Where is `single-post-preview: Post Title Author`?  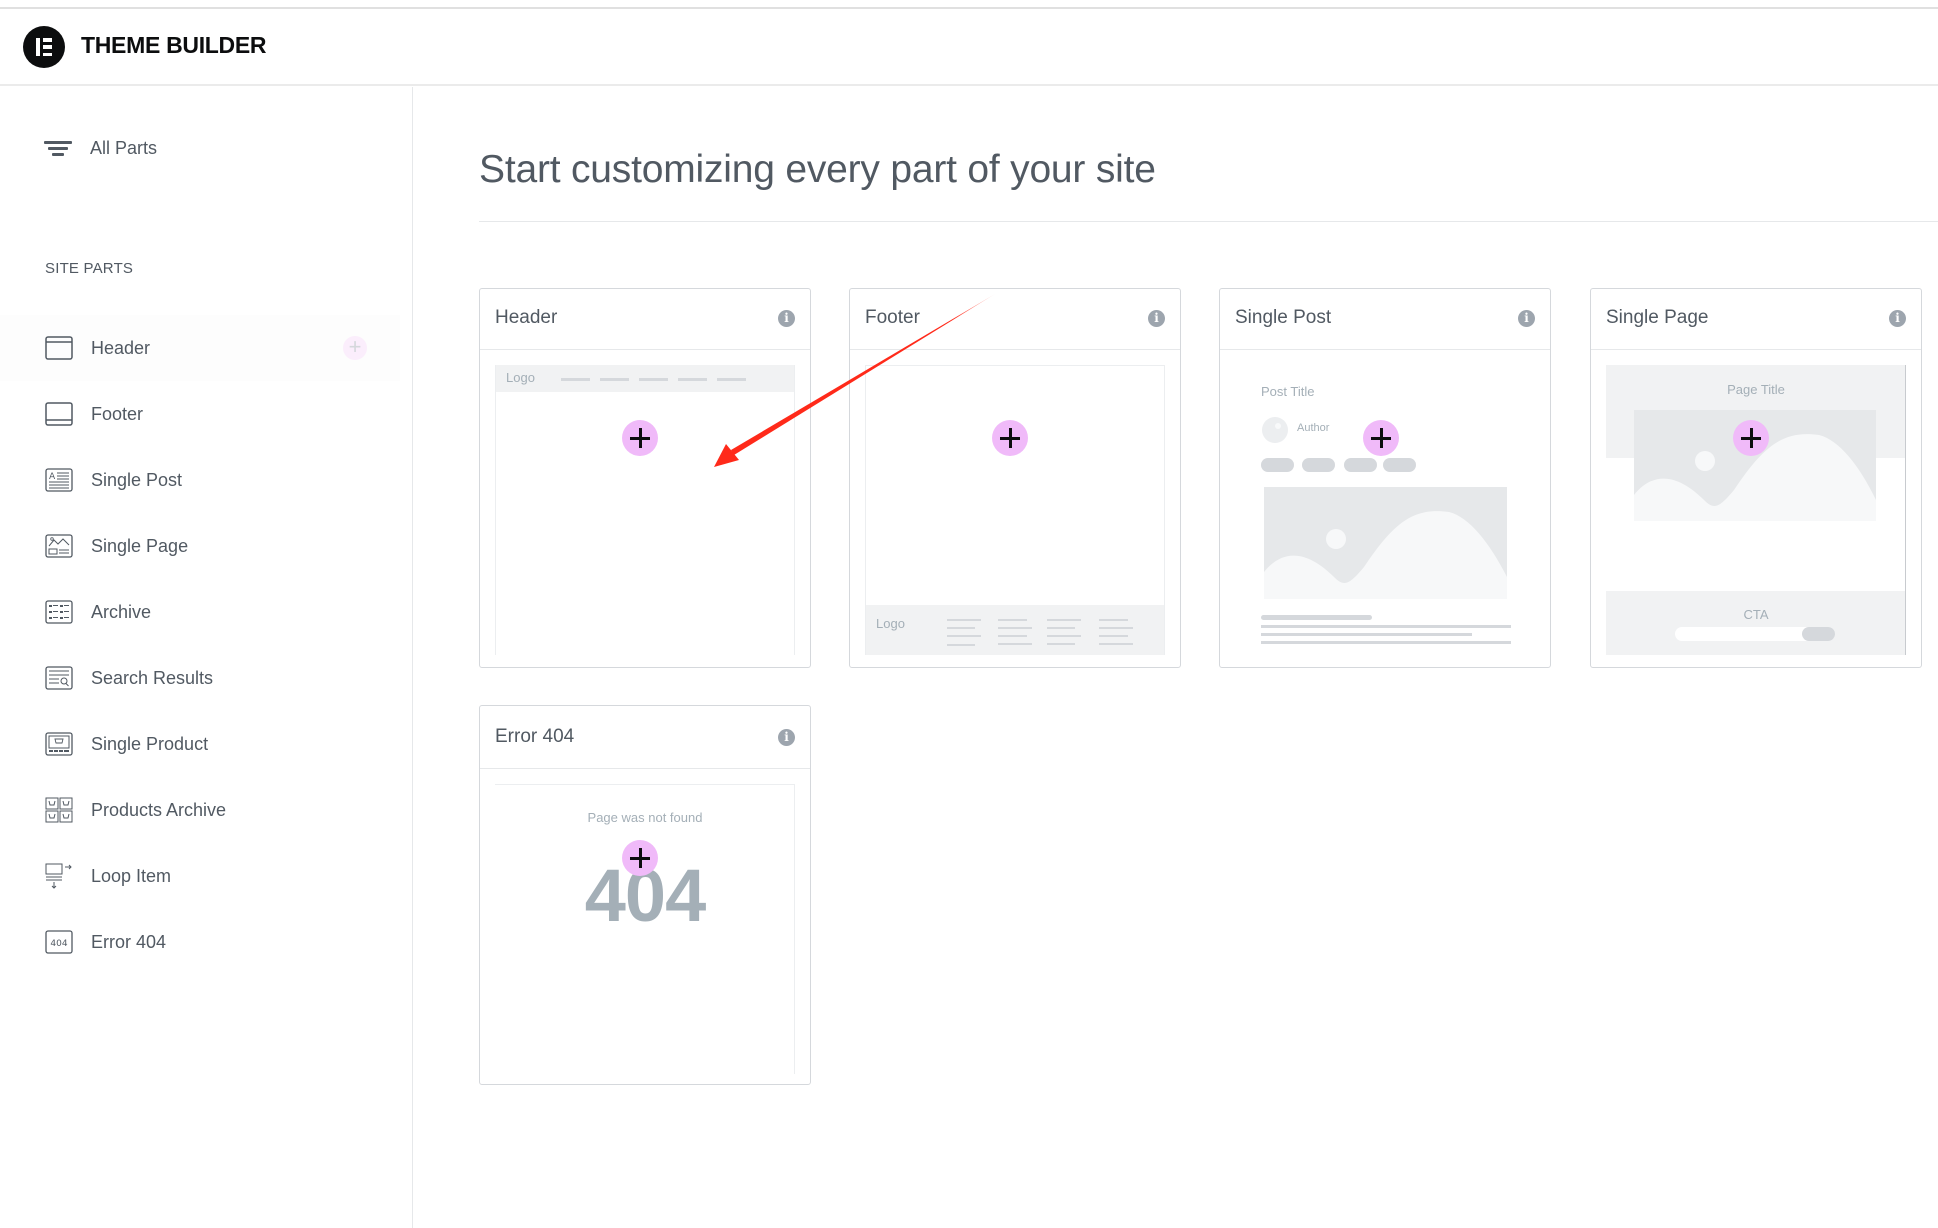 single-post-preview: Post Title Author is located at coordinates (1385, 510).